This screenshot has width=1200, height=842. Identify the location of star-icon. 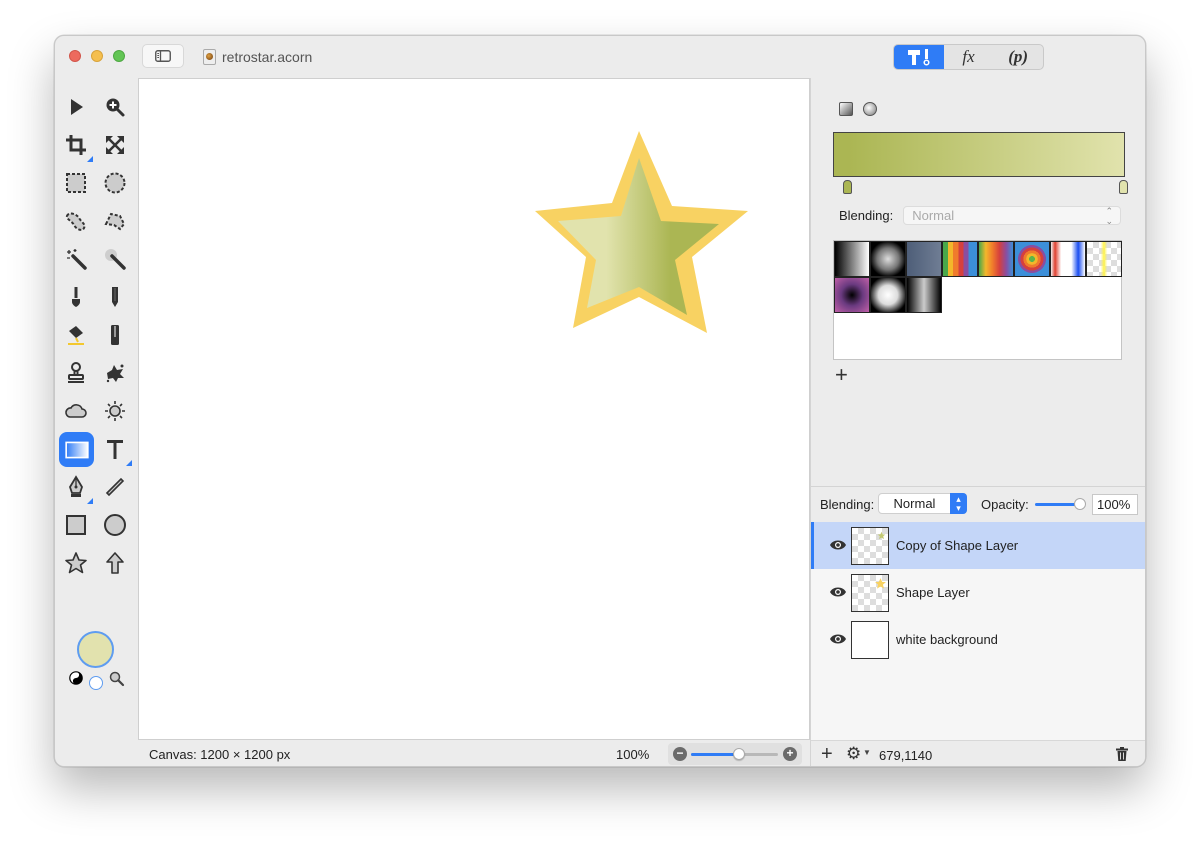
(76, 563).